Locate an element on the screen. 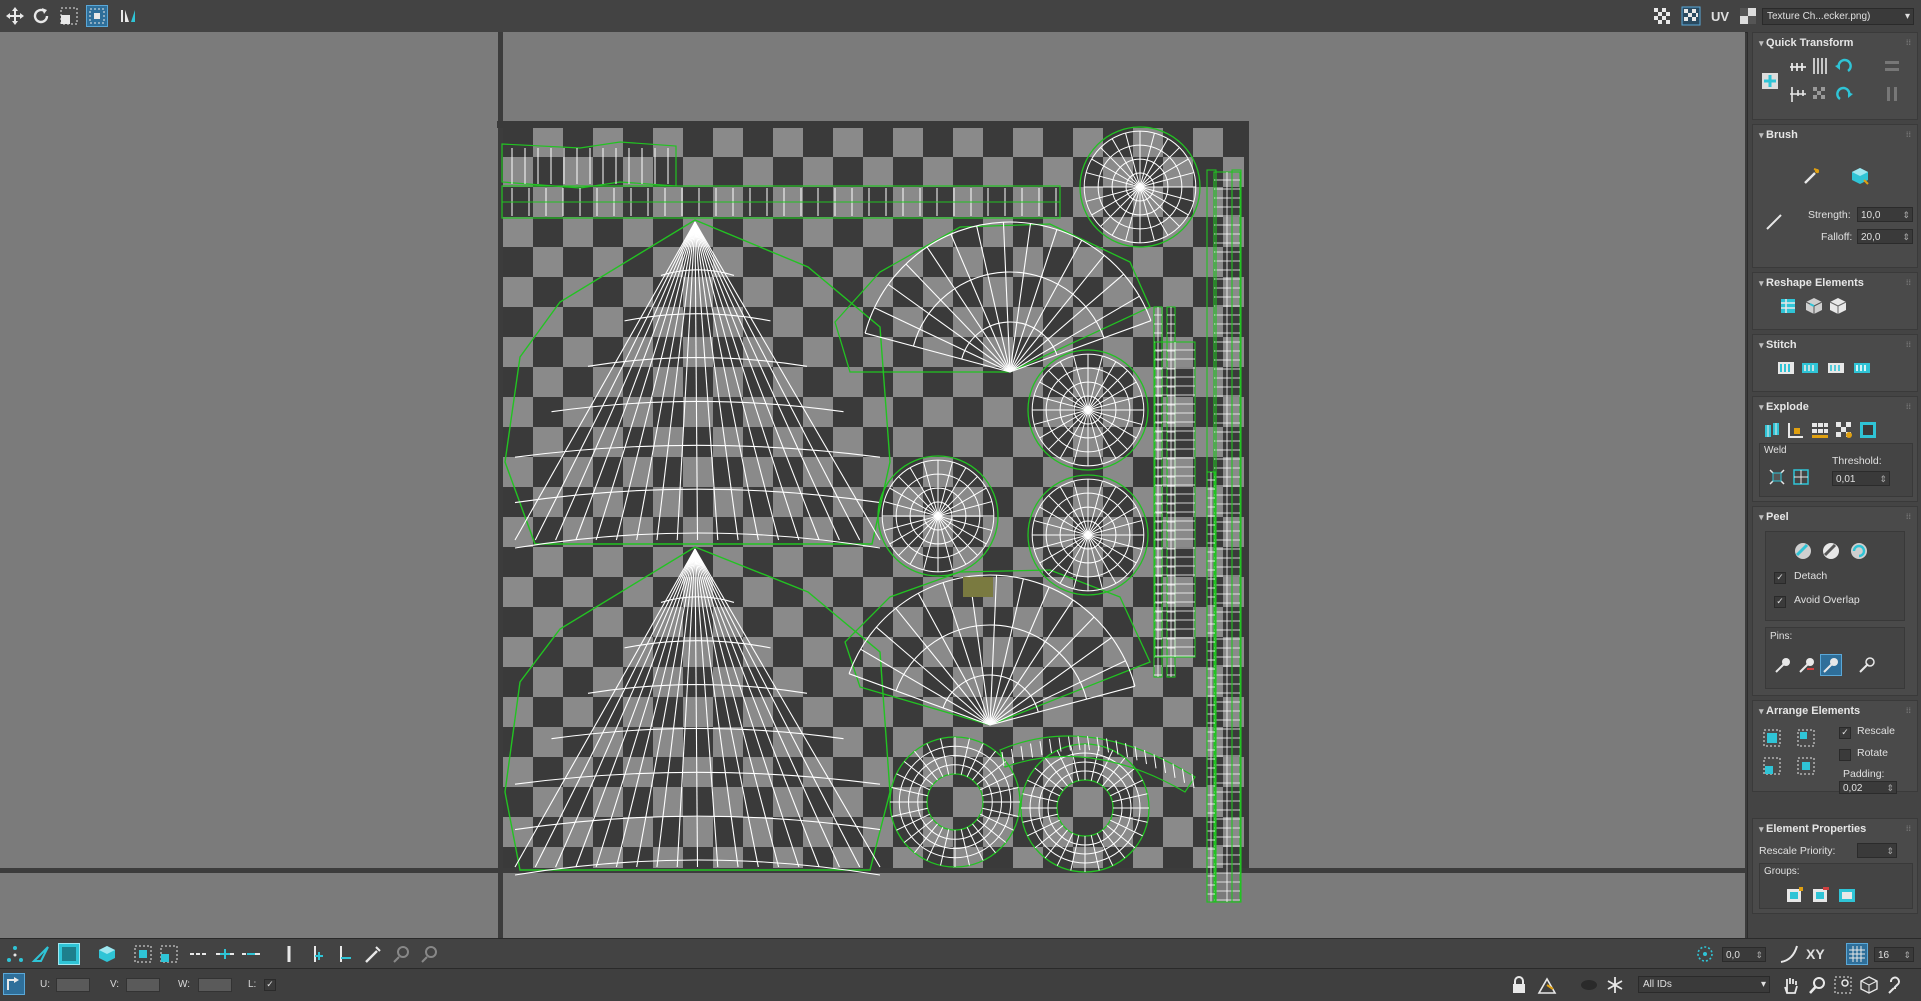  pack-custom-icon is located at coordinates (1806, 738).